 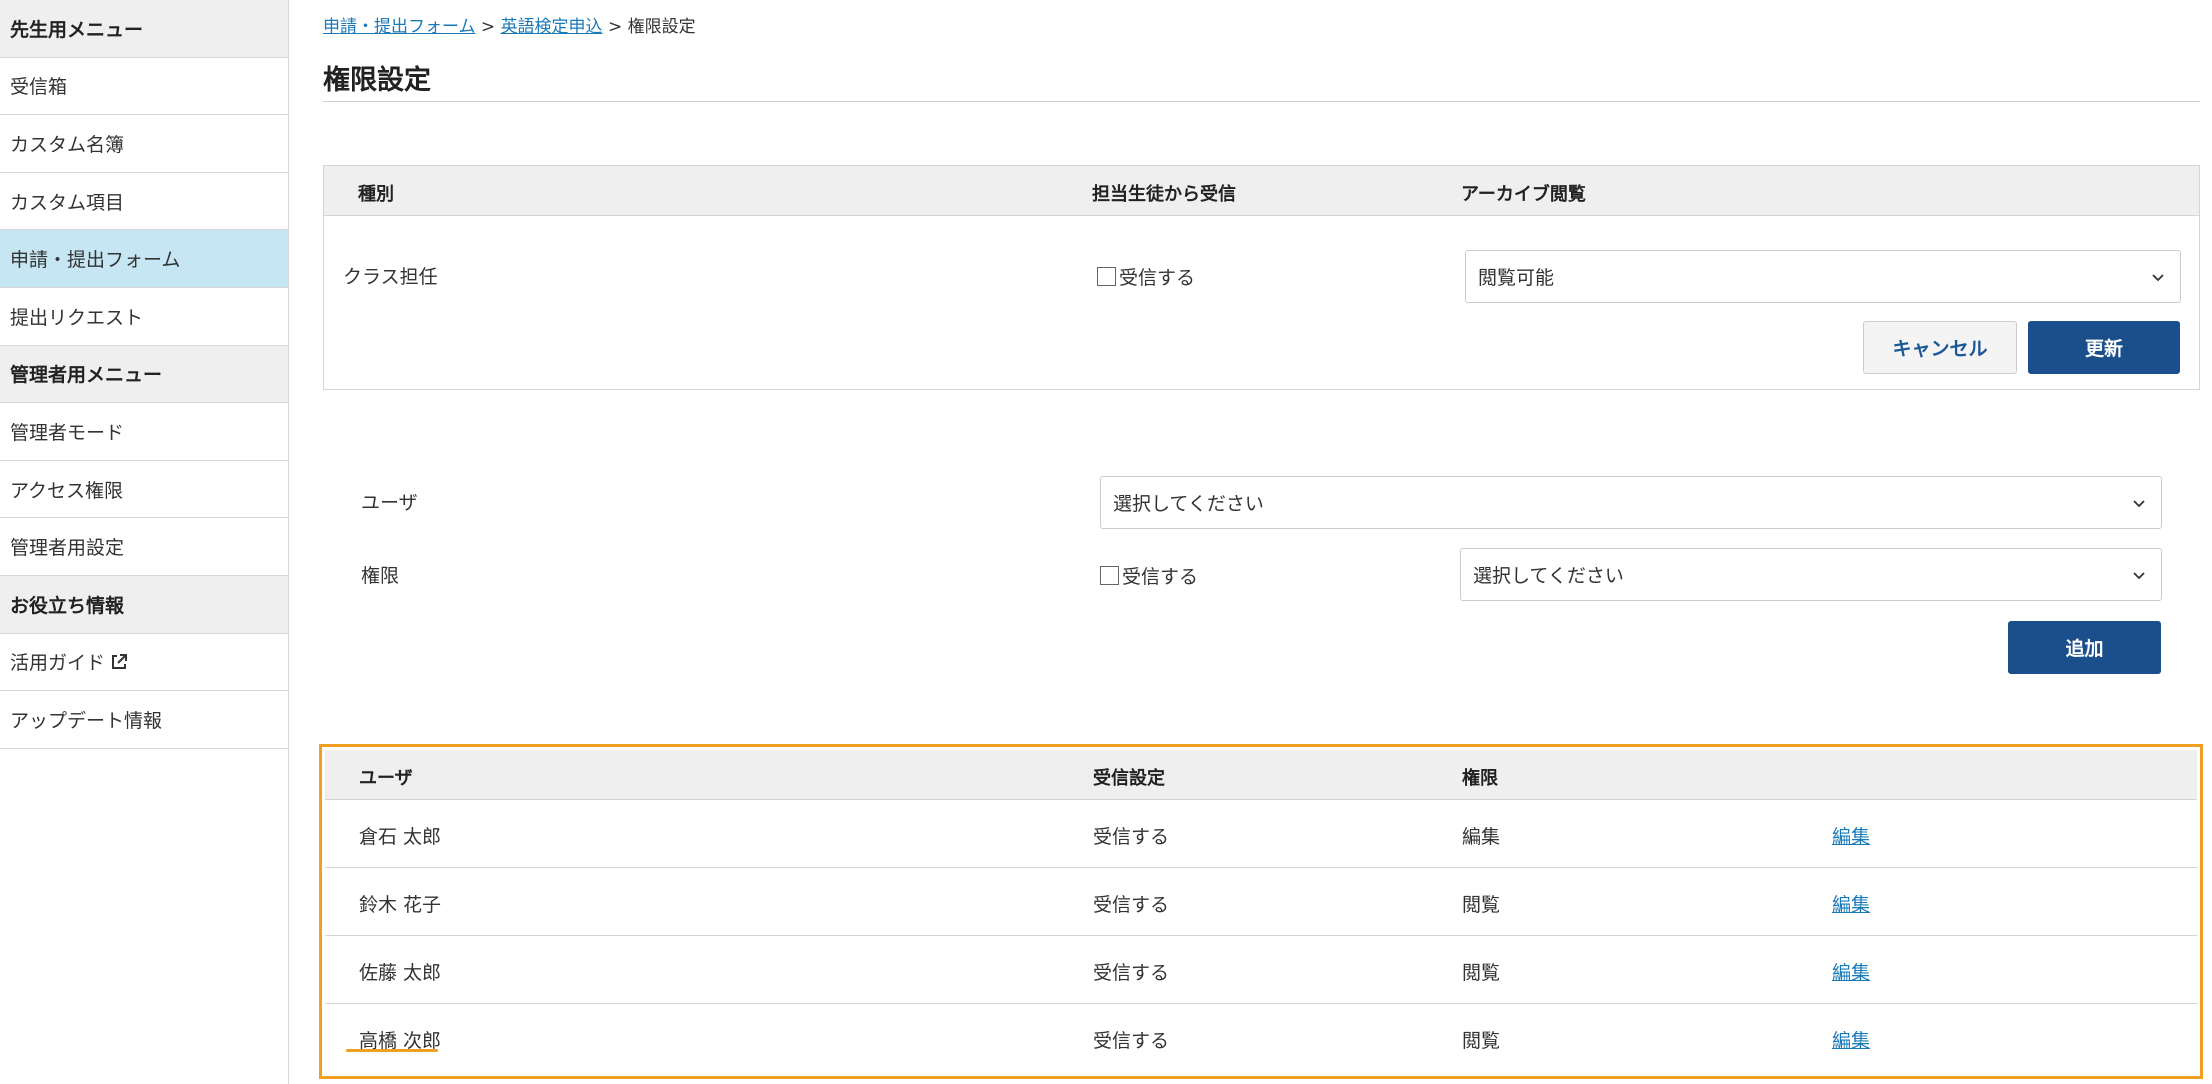 What do you see at coordinates (144, 432) in the screenshot?
I see `sidebar-item-admin-mode: 管理者モード` at bounding box center [144, 432].